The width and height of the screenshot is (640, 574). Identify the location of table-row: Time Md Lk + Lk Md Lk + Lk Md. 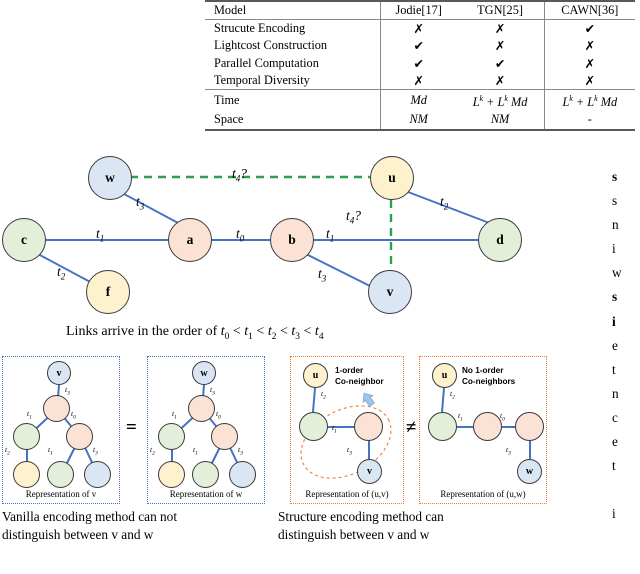
(420, 100).